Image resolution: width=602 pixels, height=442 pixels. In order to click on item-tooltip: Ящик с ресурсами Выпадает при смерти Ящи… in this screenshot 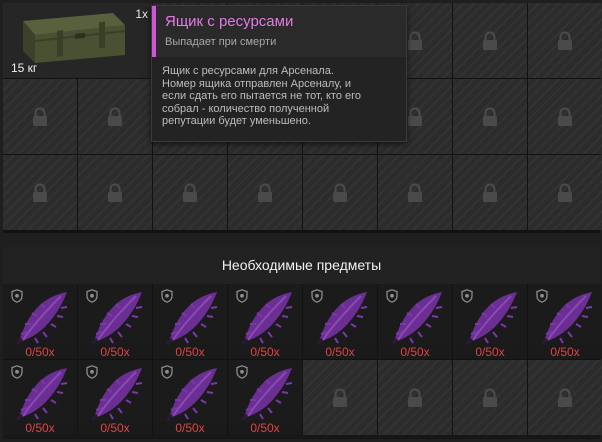, I will do `click(279, 73)`.